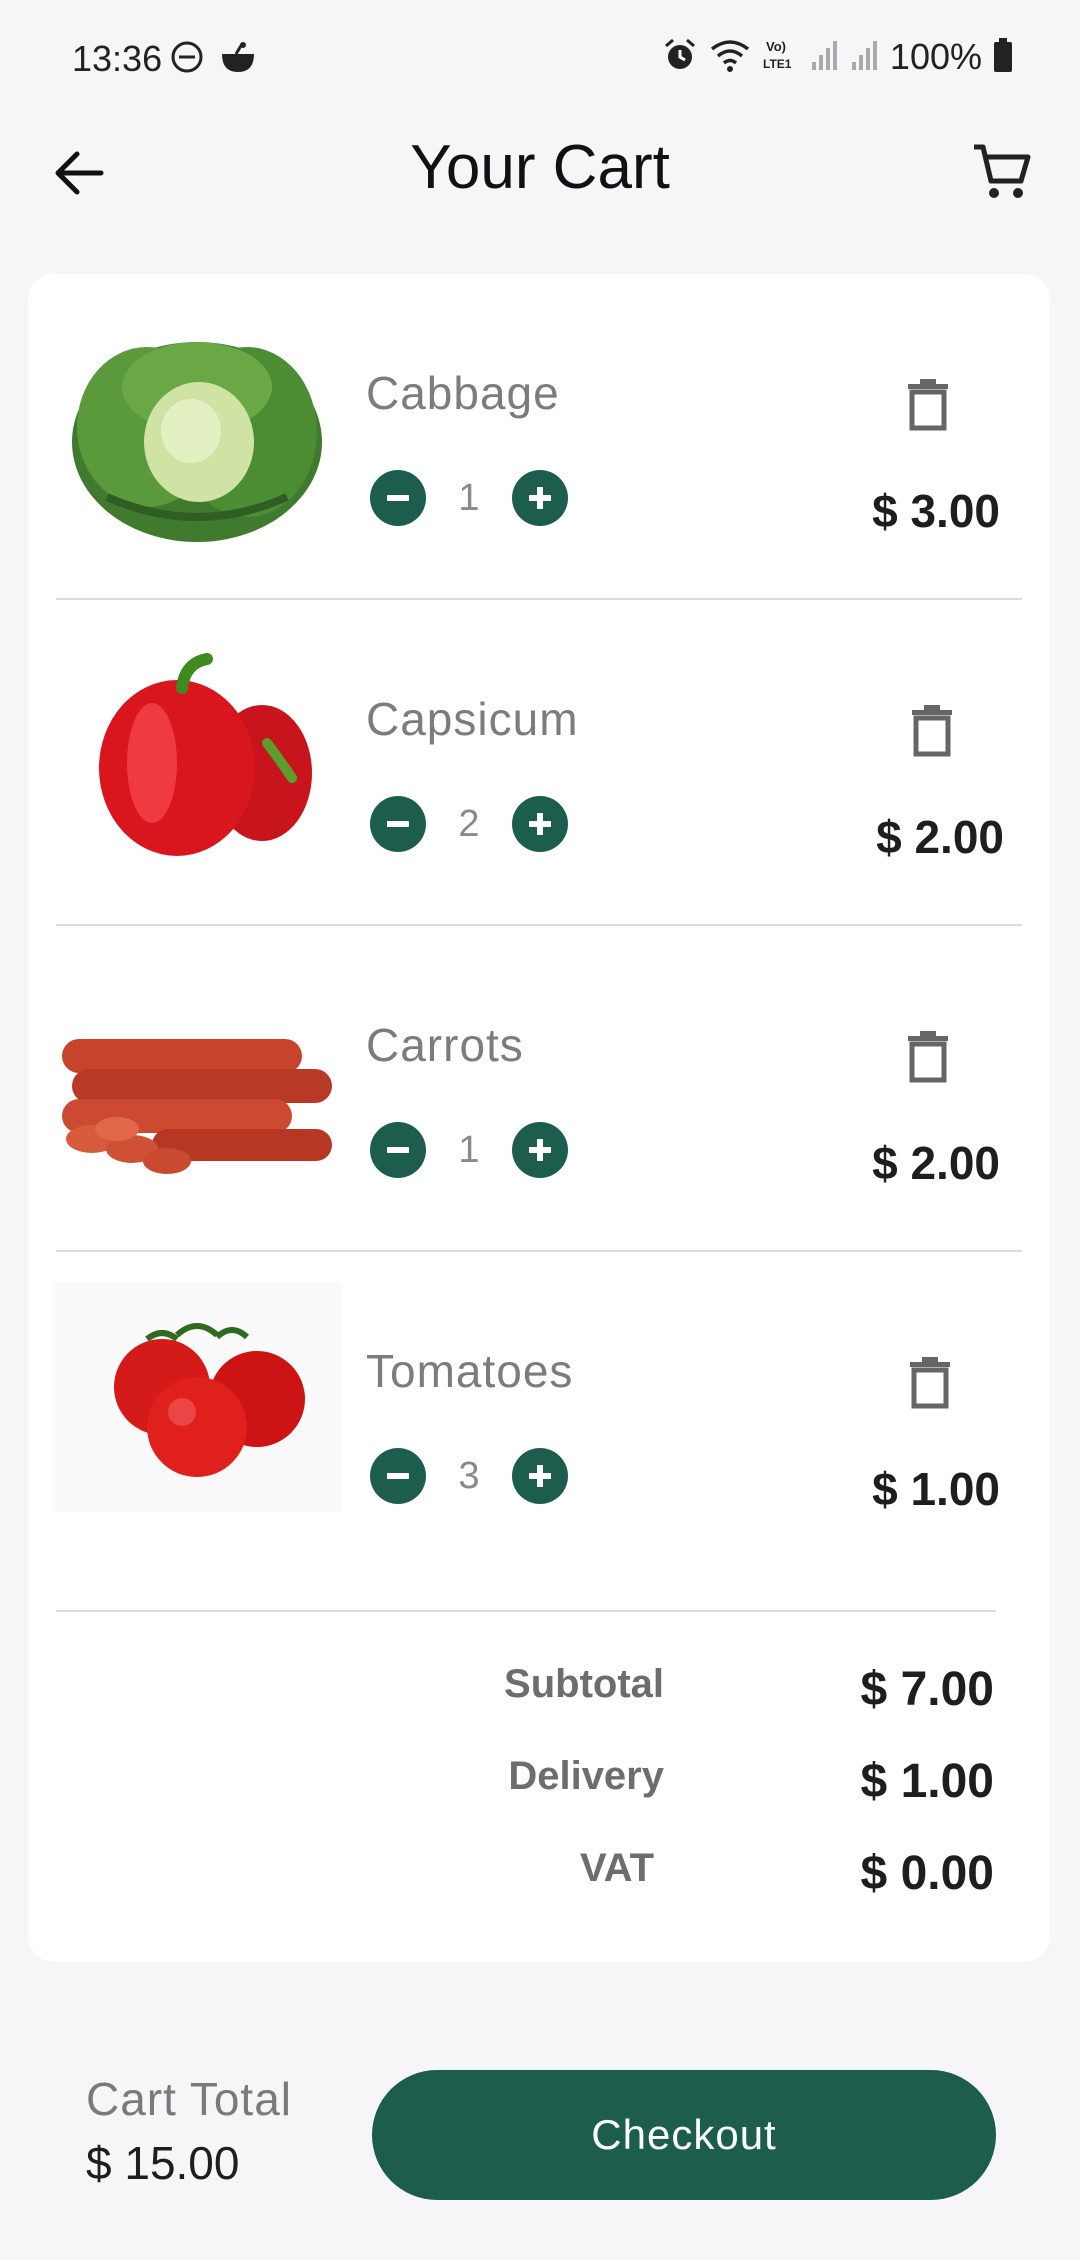 The width and height of the screenshot is (1080, 2260). What do you see at coordinates (197, 1089) in the screenshot?
I see `carrots-image` at bounding box center [197, 1089].